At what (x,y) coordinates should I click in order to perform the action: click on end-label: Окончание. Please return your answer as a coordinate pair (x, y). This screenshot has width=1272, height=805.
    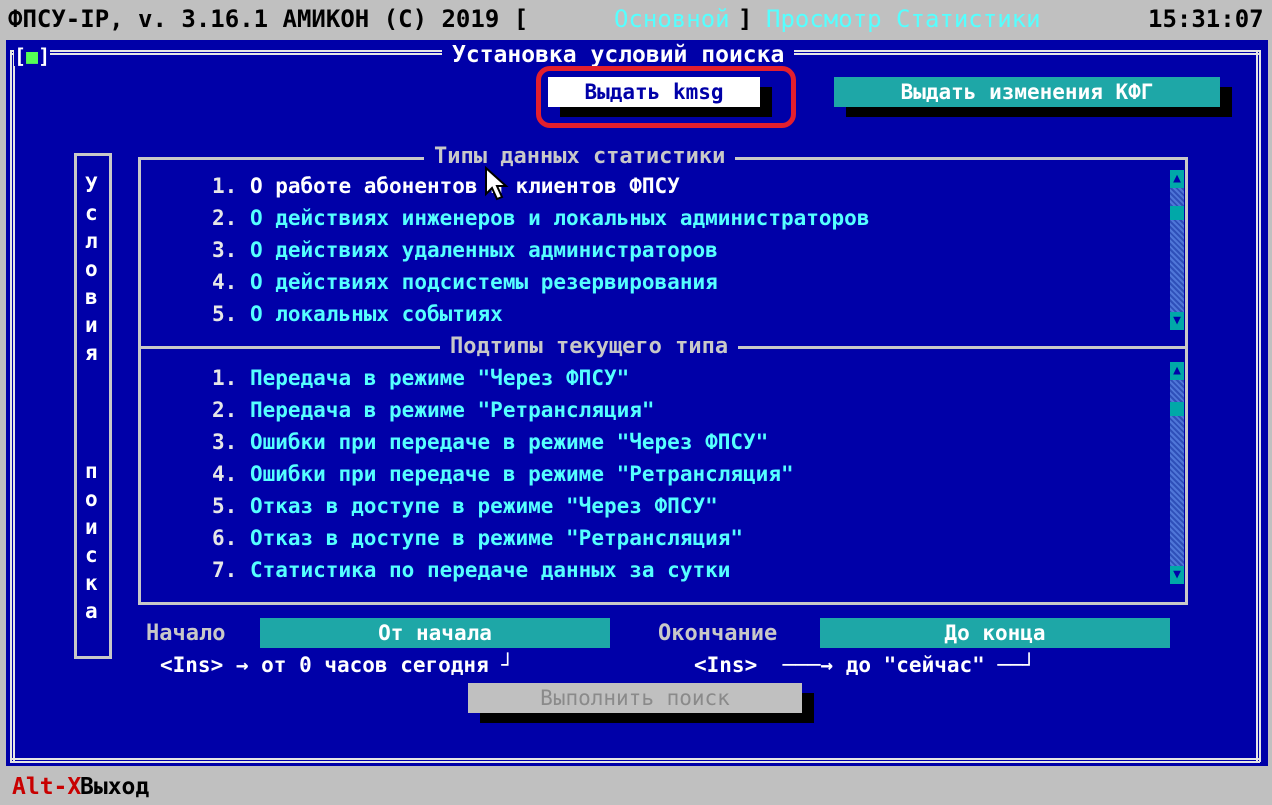
    Looking at the image, I should click on (718, 633).